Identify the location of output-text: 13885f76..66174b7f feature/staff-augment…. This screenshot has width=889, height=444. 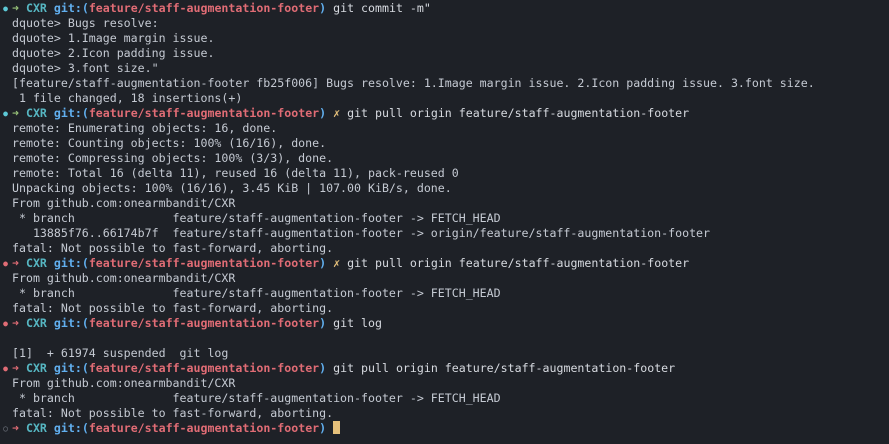
(361, 233).